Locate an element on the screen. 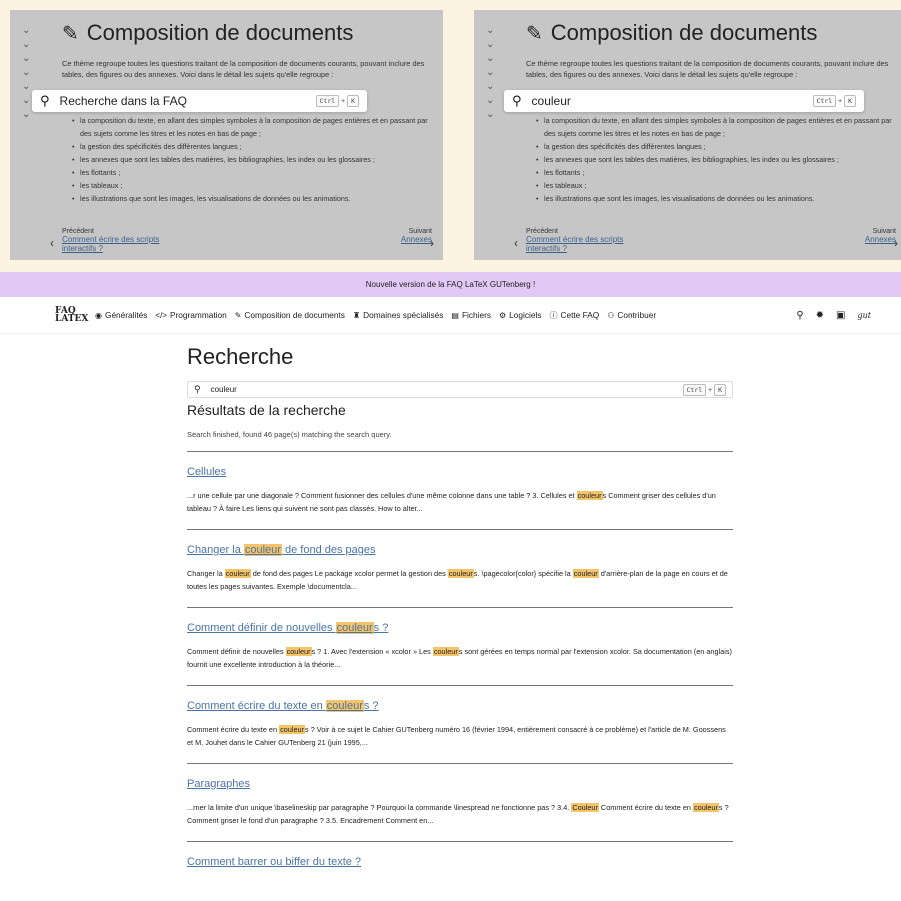  result-title-link: Changer la couleur de fond des pages is located at coordinates (460, 550).